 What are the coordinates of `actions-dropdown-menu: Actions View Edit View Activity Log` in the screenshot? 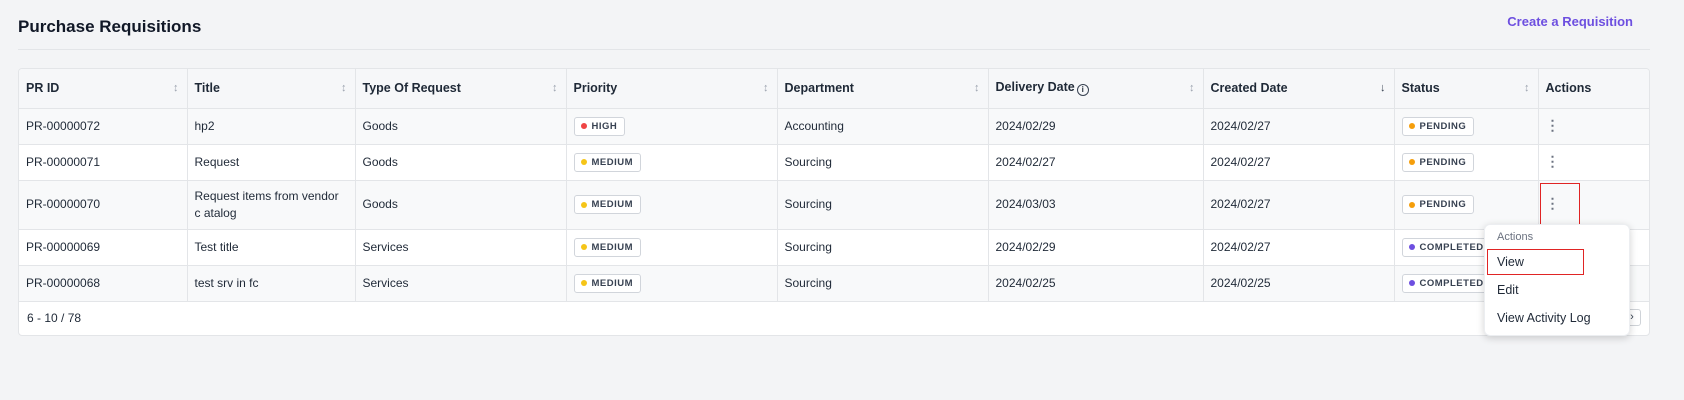 It's located at (1557, 280).